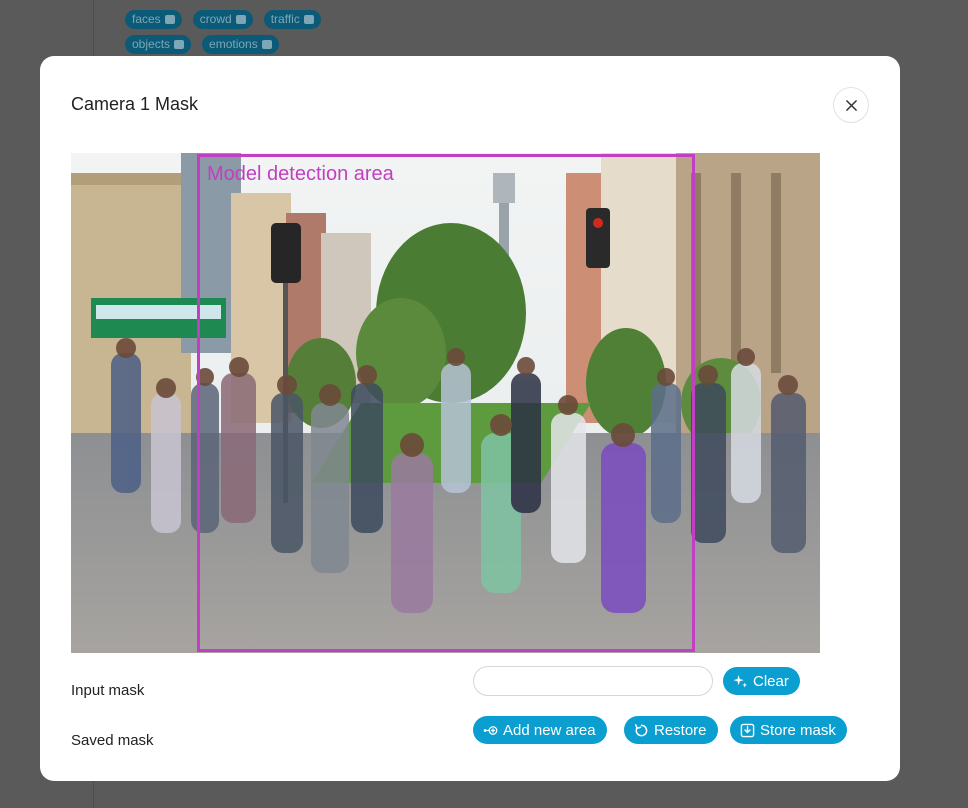 The width and height of the screenshot is (968, 808). I want to click on users-icon, so click(240, 19).